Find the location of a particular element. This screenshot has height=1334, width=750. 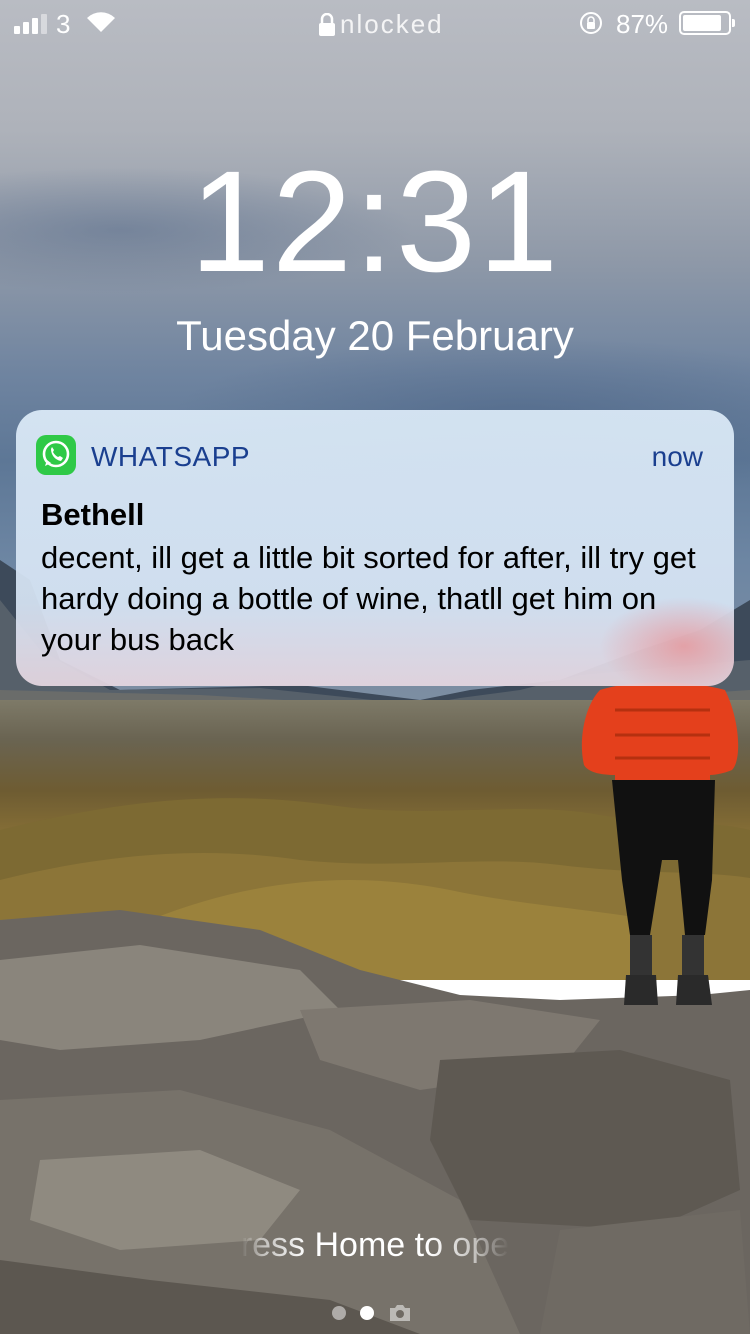

lock-screen-time: 12:31 is located at coordinates (375, 221).